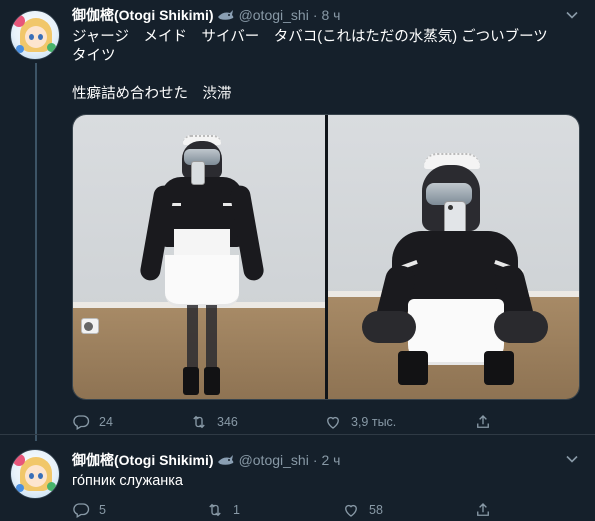  What do you see at coordinates (92, 422) in the screenshot?
I see `reply-button: 24` at bounding box center [92, 422].